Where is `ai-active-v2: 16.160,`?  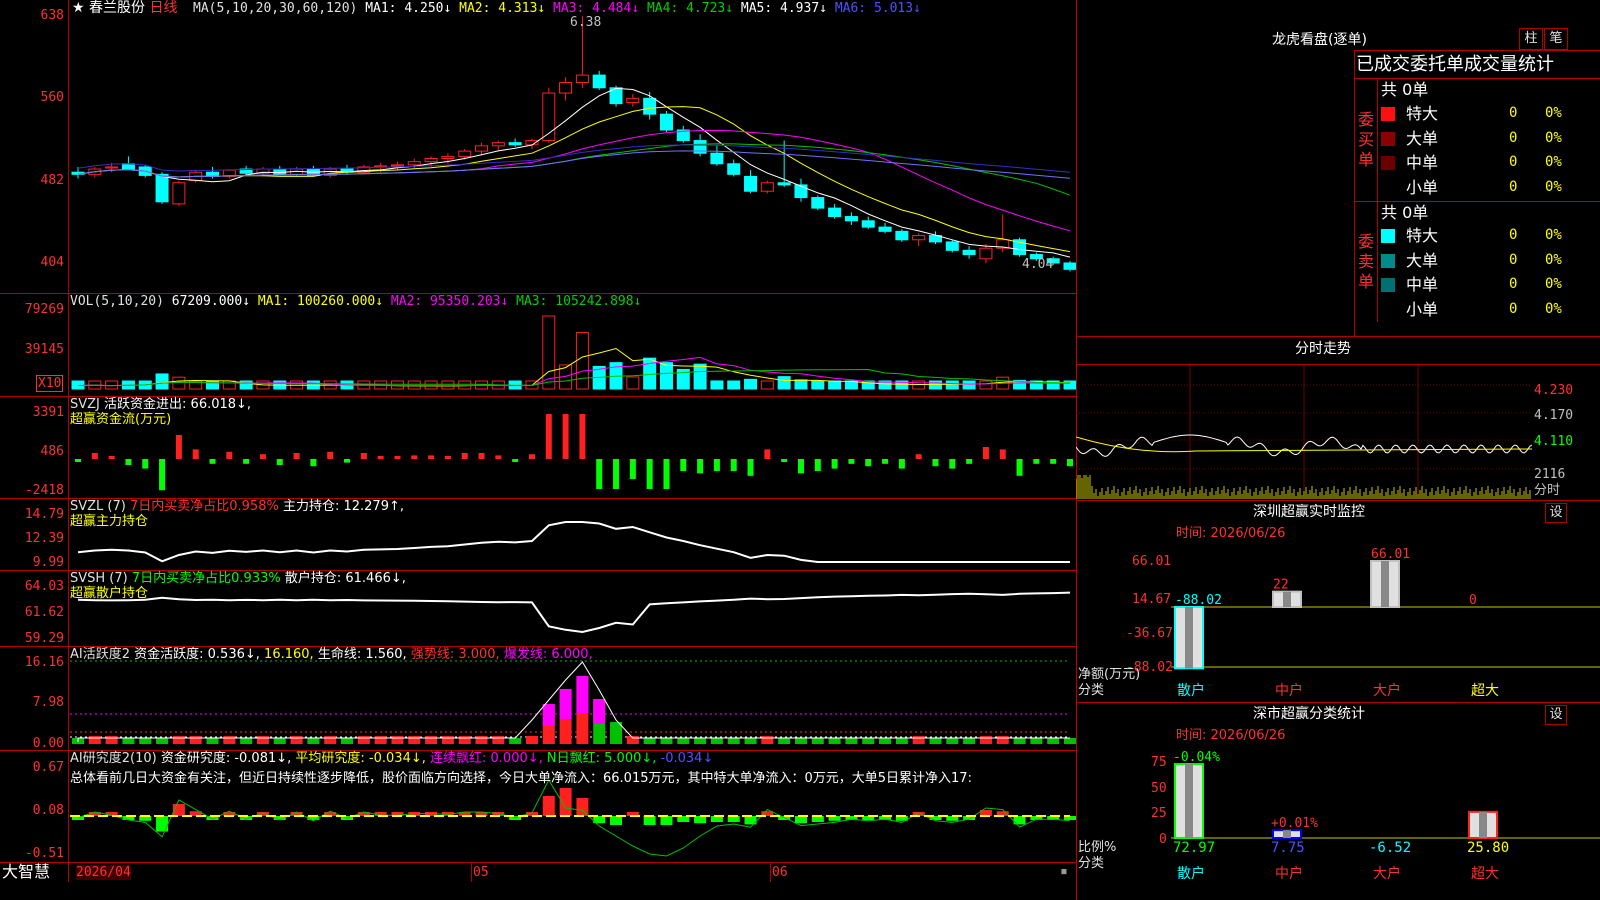
ai-active-v2: 16.160, is located at coordinates (289, 654).